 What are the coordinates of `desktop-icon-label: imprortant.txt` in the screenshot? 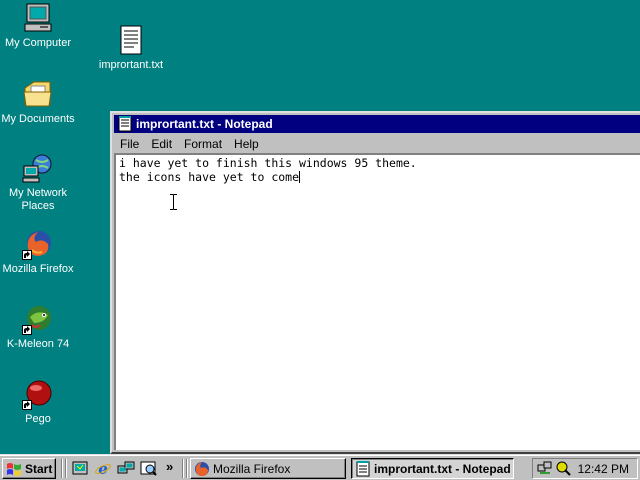 It's located at (131, 65).